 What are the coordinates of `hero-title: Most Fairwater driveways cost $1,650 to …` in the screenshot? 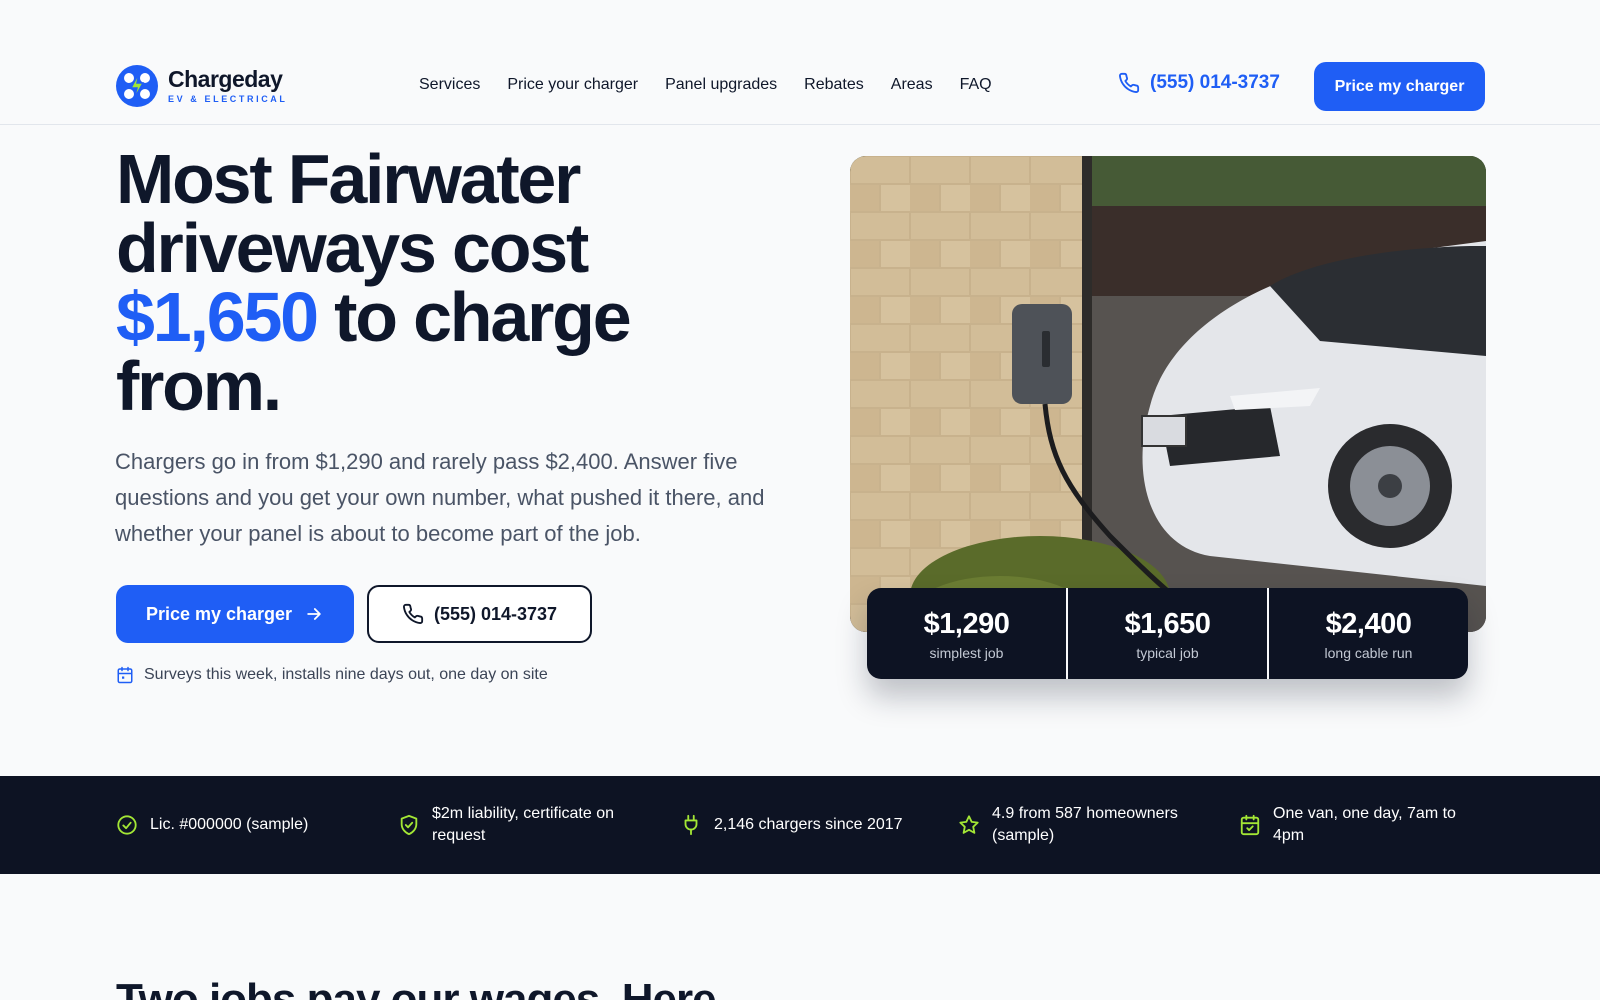 It's located at (456, 282).